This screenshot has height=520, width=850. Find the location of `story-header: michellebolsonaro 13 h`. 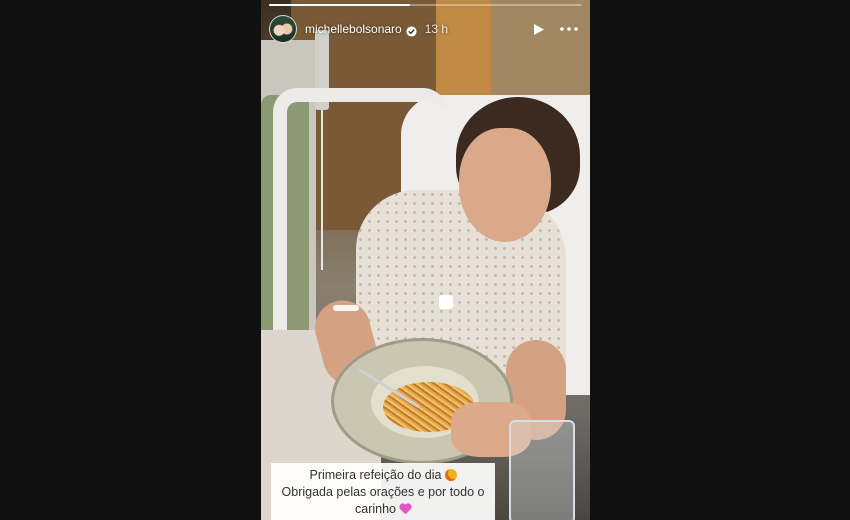

story-header: michellebolsonaro 13 h is located at coordinates (425, 29).